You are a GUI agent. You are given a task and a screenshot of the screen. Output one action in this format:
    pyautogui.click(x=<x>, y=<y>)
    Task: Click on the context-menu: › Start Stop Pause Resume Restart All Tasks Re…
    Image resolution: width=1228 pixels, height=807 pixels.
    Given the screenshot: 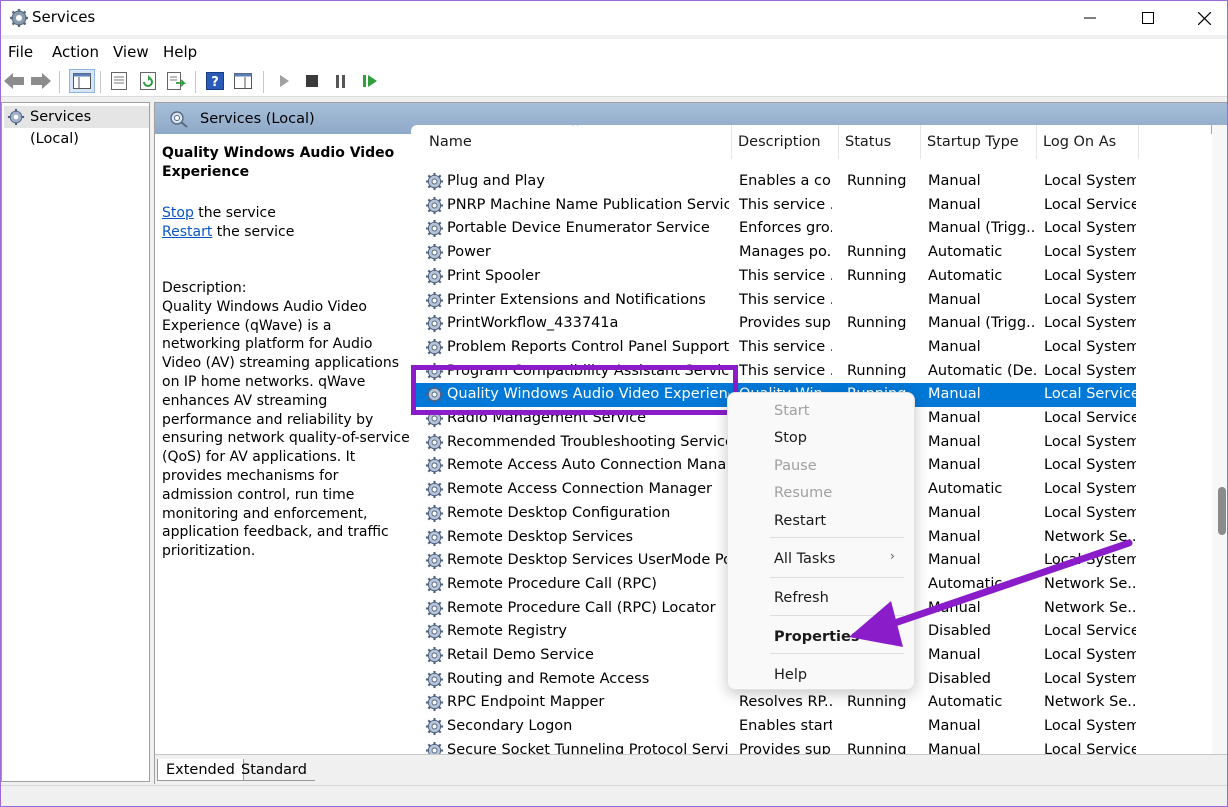 What is the action you would take?
    pyautogui.click(x=821, y=541)
    